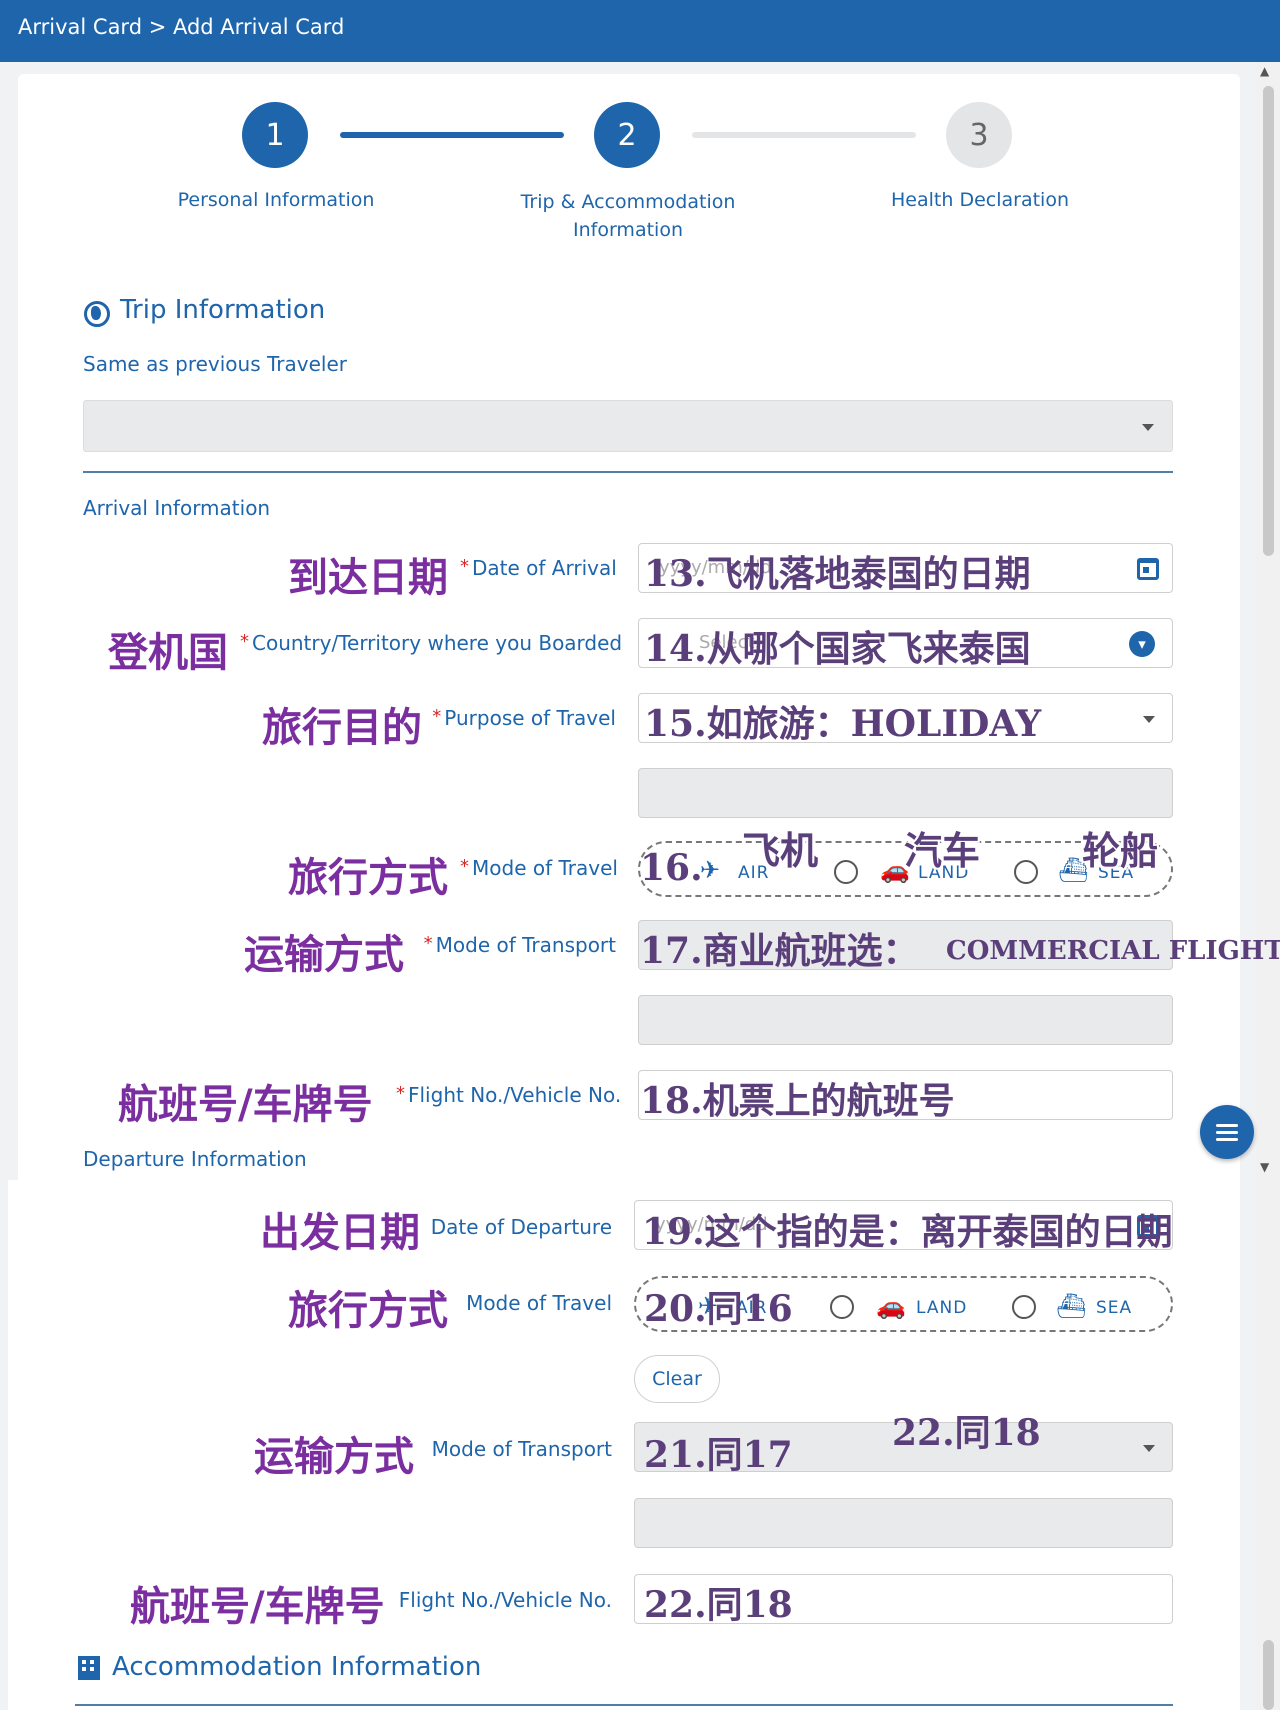 Image resolution: width=1280 pixels, height=1710 pixels. I want to click on departure-mode-of-transport-annotation-extra: 22.同18, so click(966, 1433).